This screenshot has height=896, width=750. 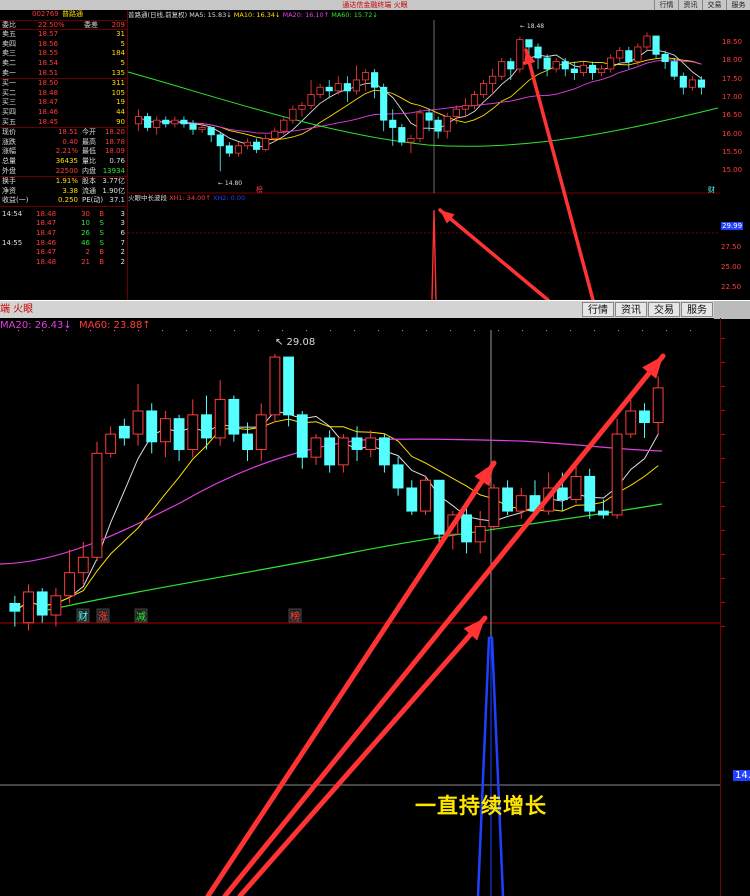 I want to click on ask-row: 卖二 18.54 5, so click(x=63, y=64).